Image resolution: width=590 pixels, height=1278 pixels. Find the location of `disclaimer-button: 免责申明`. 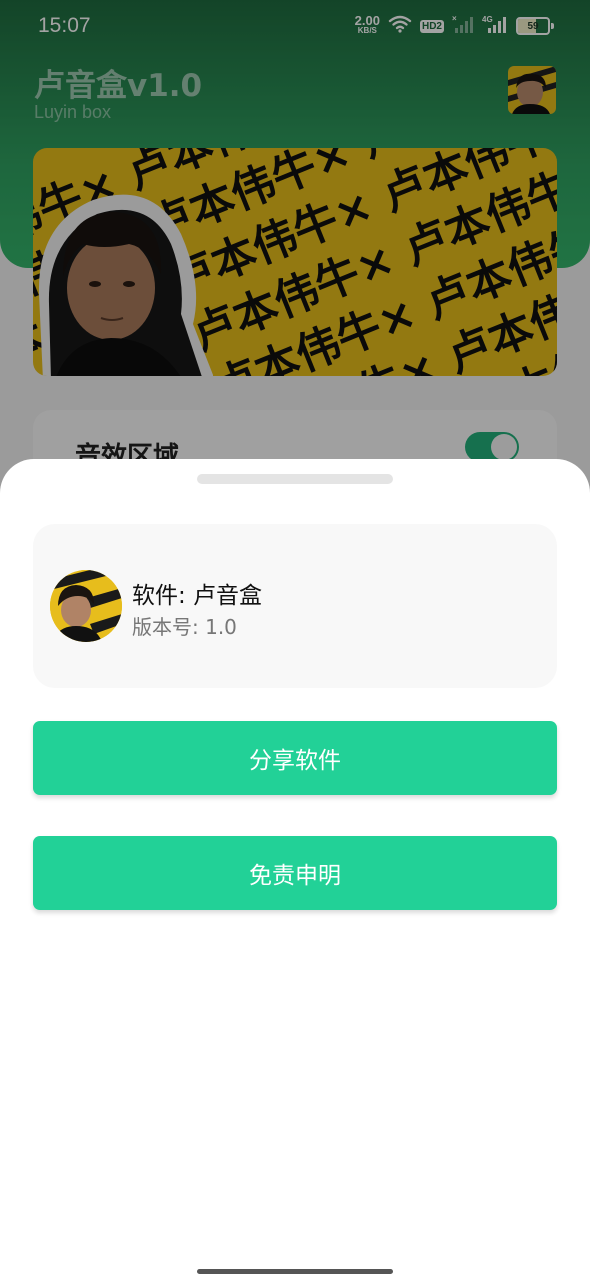

disclaimer-button: 免责申明 is located at coordinates (295, 873).